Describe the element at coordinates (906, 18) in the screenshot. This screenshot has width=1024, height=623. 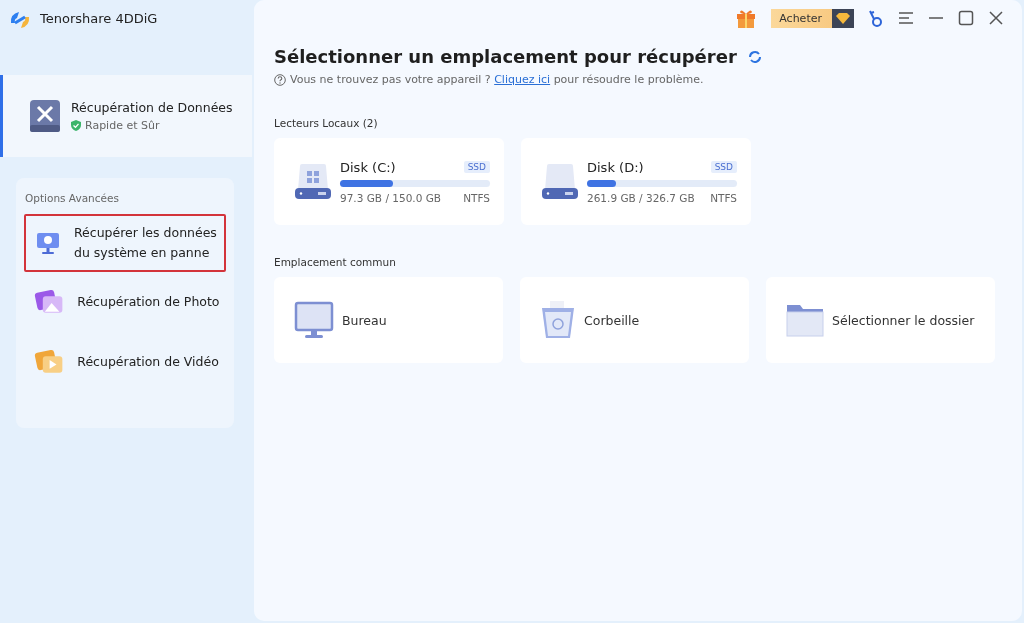
I see `menu-icon` at that location.